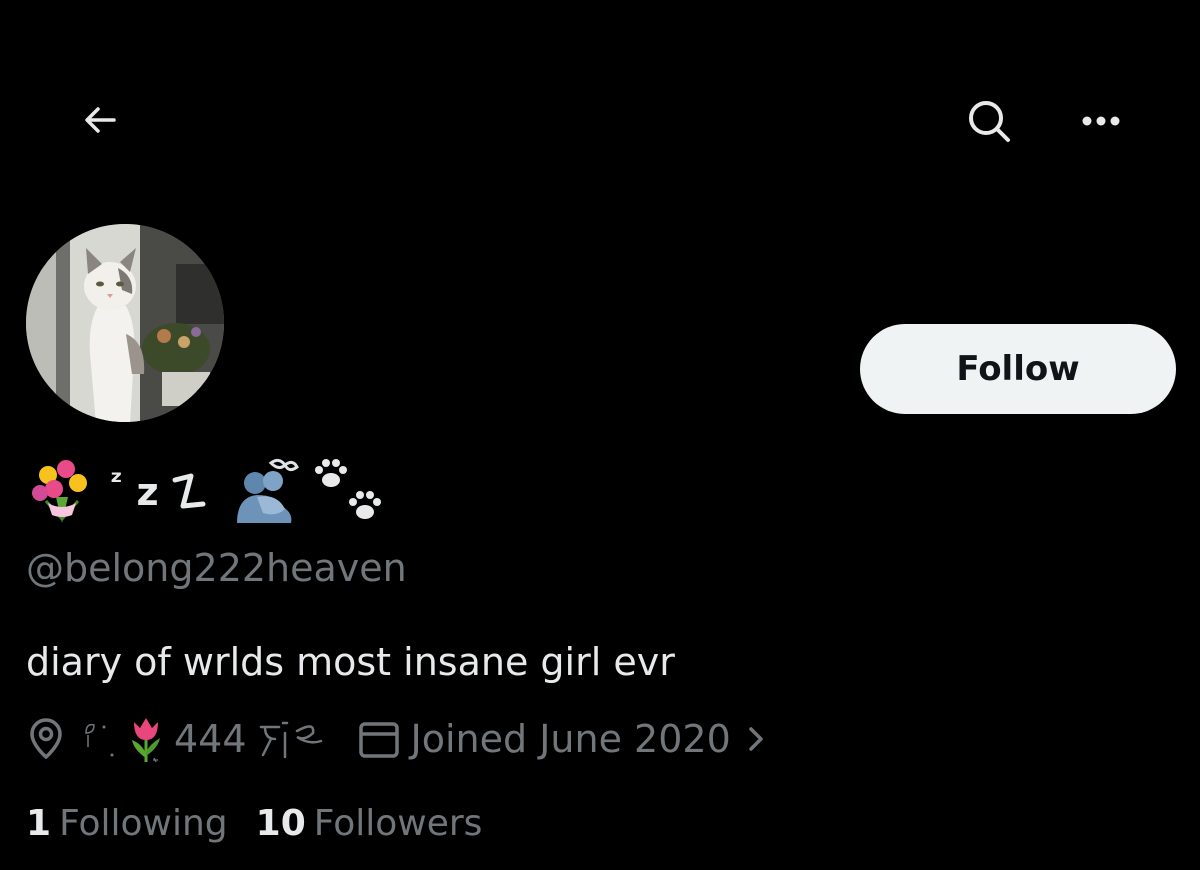 The height and width of the screenshot is (870, 1200). Describe the element at coordinates (146, 740) in the screenshot. I see `tulip-emoji-icon` at that location.